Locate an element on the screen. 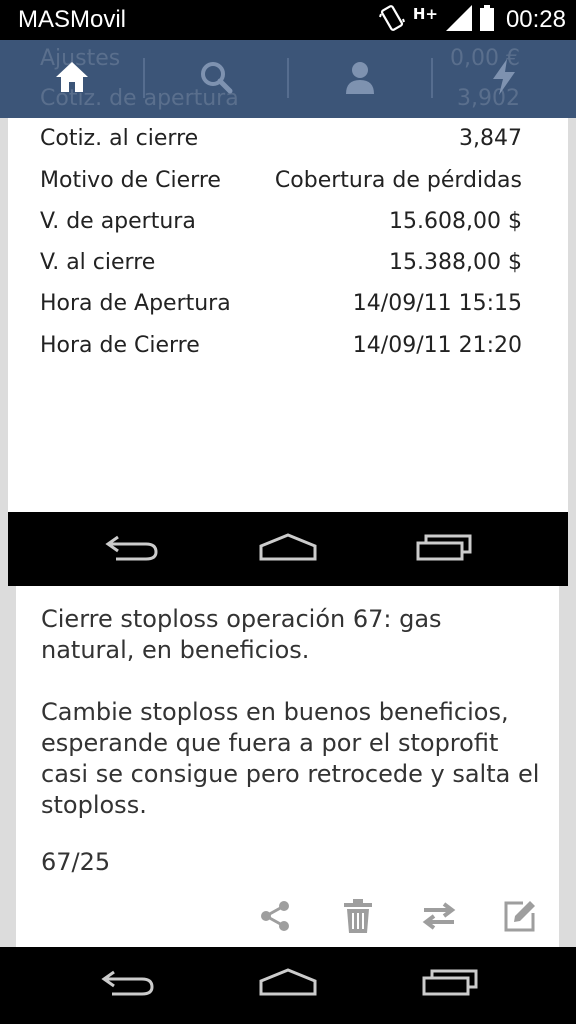  edit-button is located at coordinates (520, 918).